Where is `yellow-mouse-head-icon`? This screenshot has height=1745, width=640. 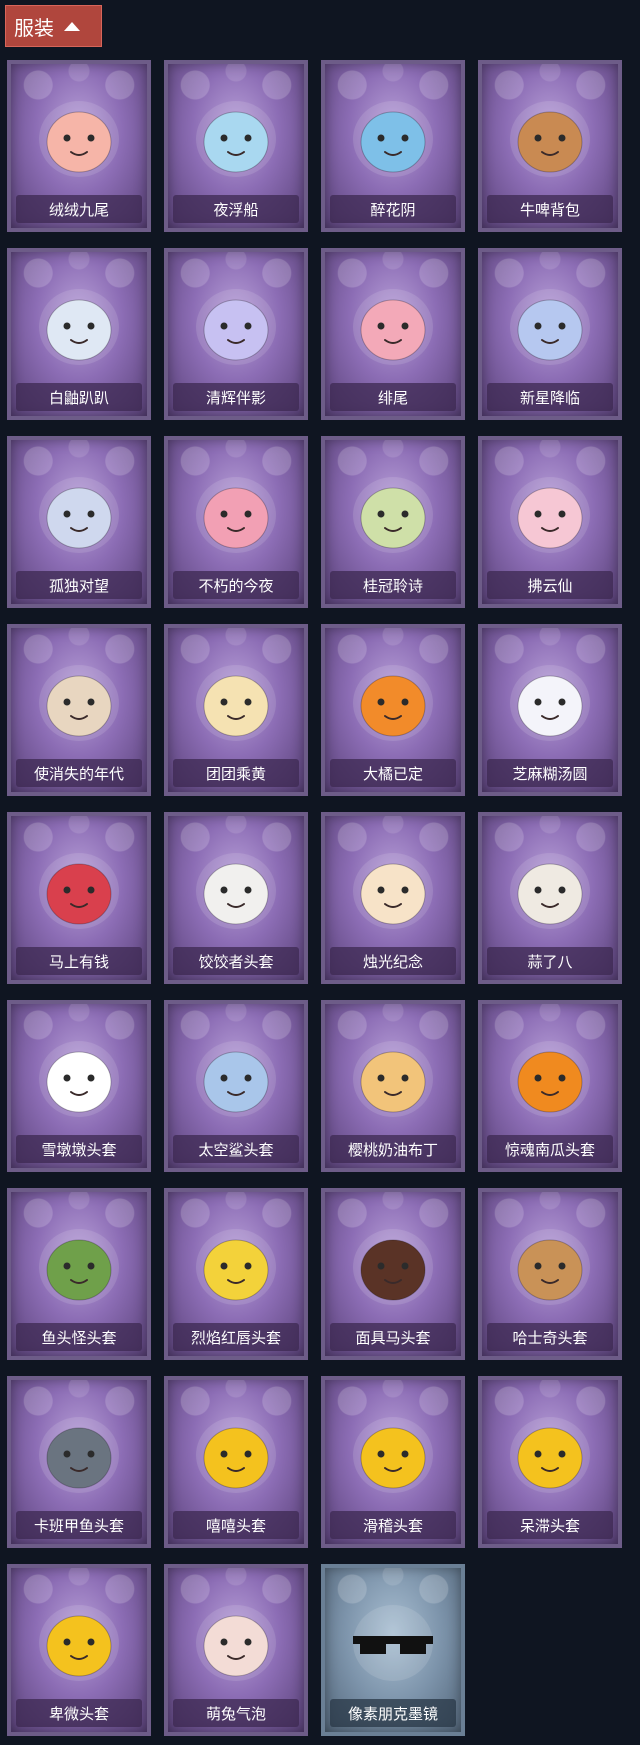 yellow-mouse-head-icon is located at coordinates (236, 1267).